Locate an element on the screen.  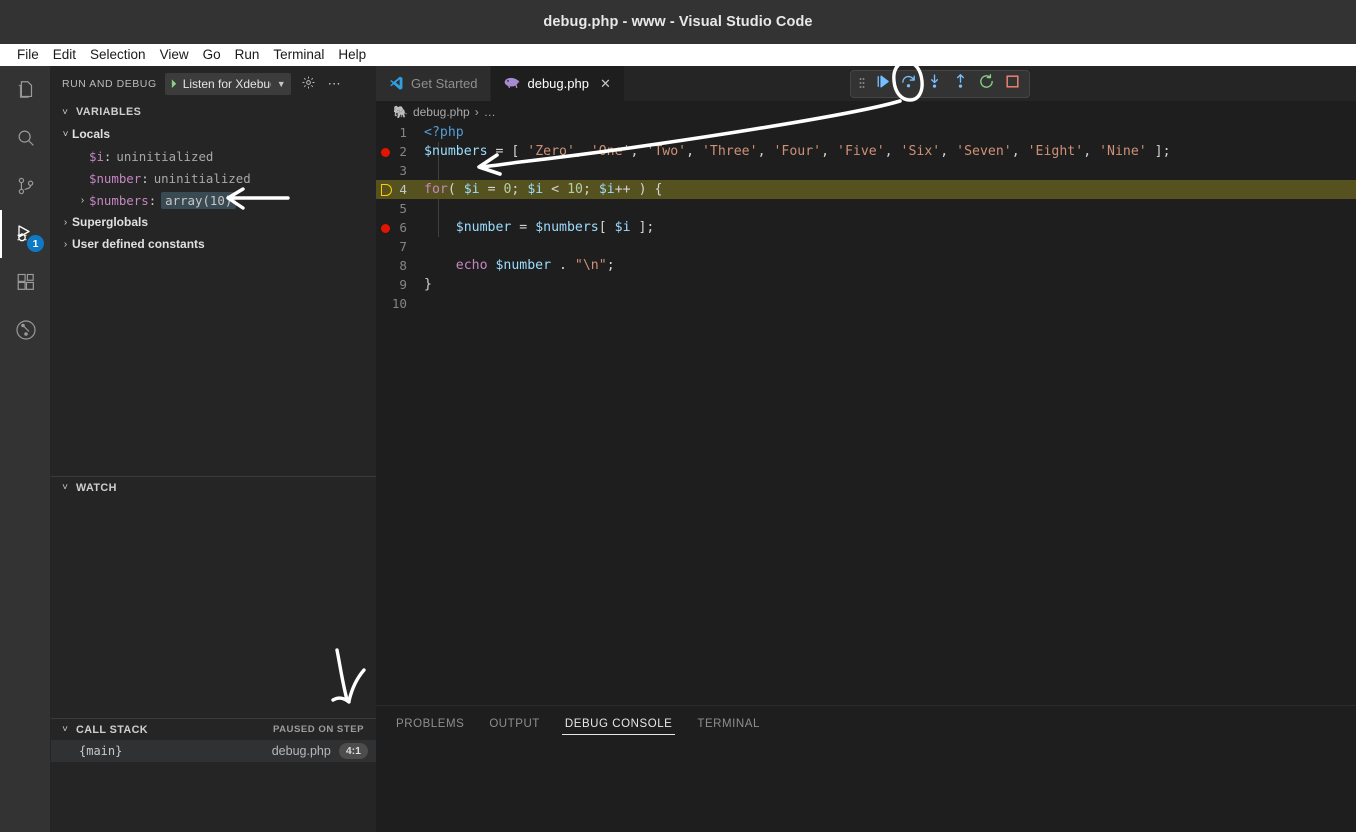
debug-console-output is located at coordinates (866, 776).